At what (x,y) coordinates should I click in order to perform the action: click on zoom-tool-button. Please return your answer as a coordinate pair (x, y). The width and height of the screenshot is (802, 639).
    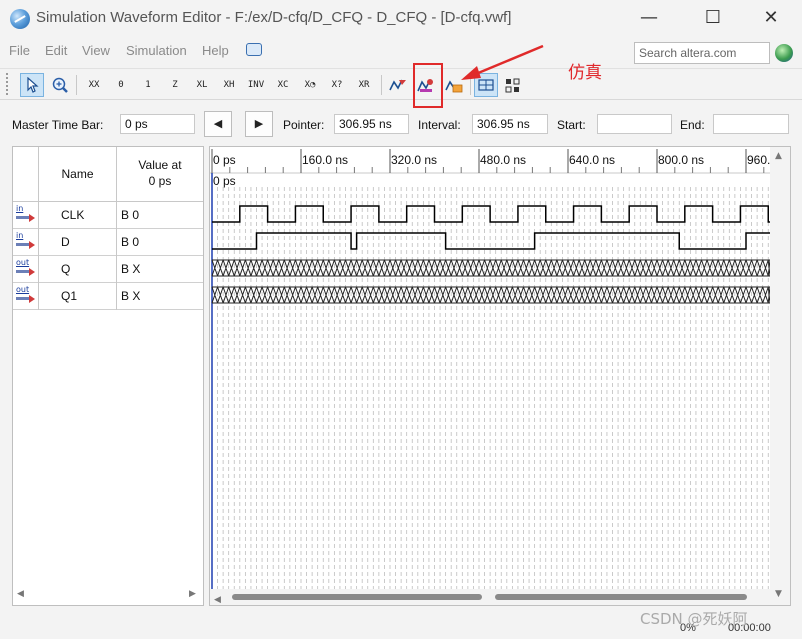
    Looking at the image, I should click on (60, 85).